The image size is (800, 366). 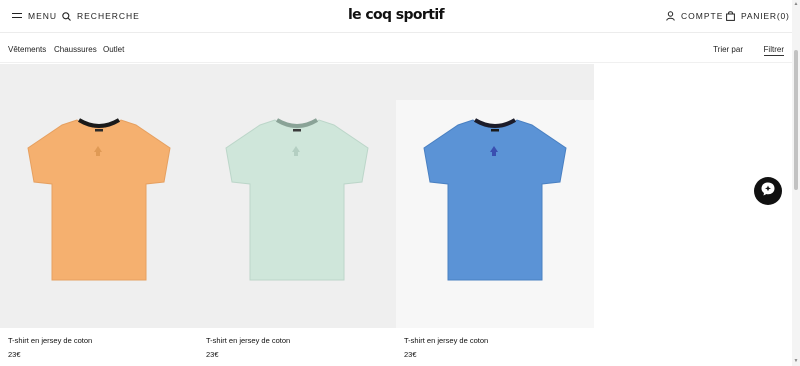 I want to click on account-button: COMPTE, so click(x=694, y=16).